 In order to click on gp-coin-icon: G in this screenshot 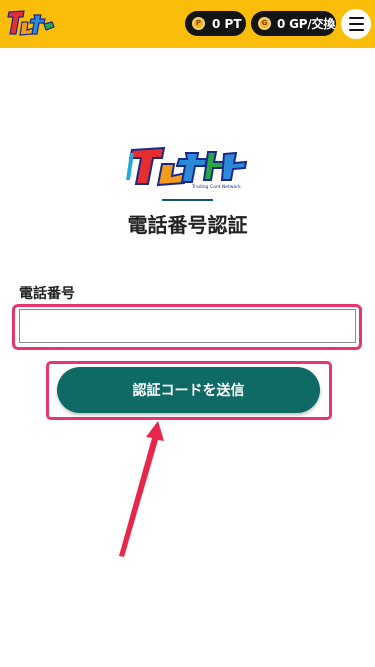, I will do `click(264, 23)`.